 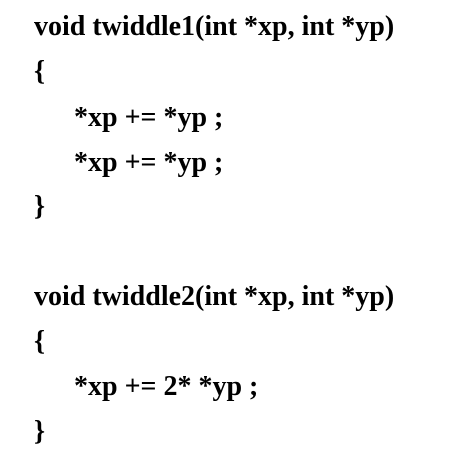 What do you see at coordinates (149, 117) in the screenshot?
I see `statement-twiddle1-line1: *xp += *yp ;` at bounding box center [149, 117].